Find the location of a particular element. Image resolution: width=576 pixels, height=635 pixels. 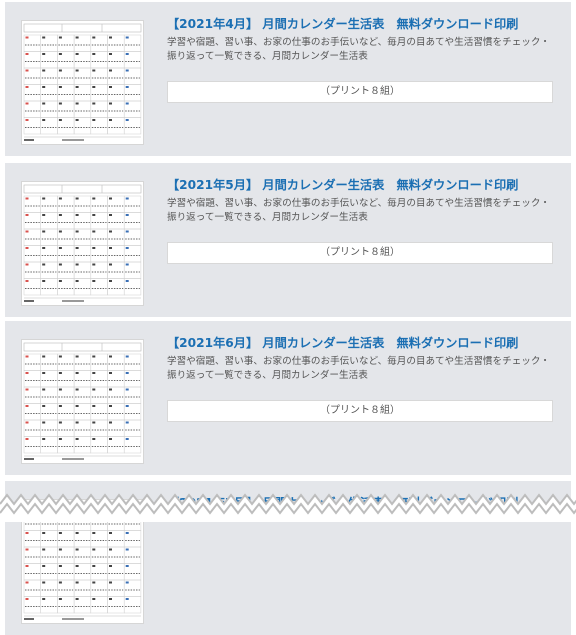

article-title-link: 【2021年6月】 月間カレンダー生活表 無料ダウンロード印刷 is located at coordinates (364, 343).